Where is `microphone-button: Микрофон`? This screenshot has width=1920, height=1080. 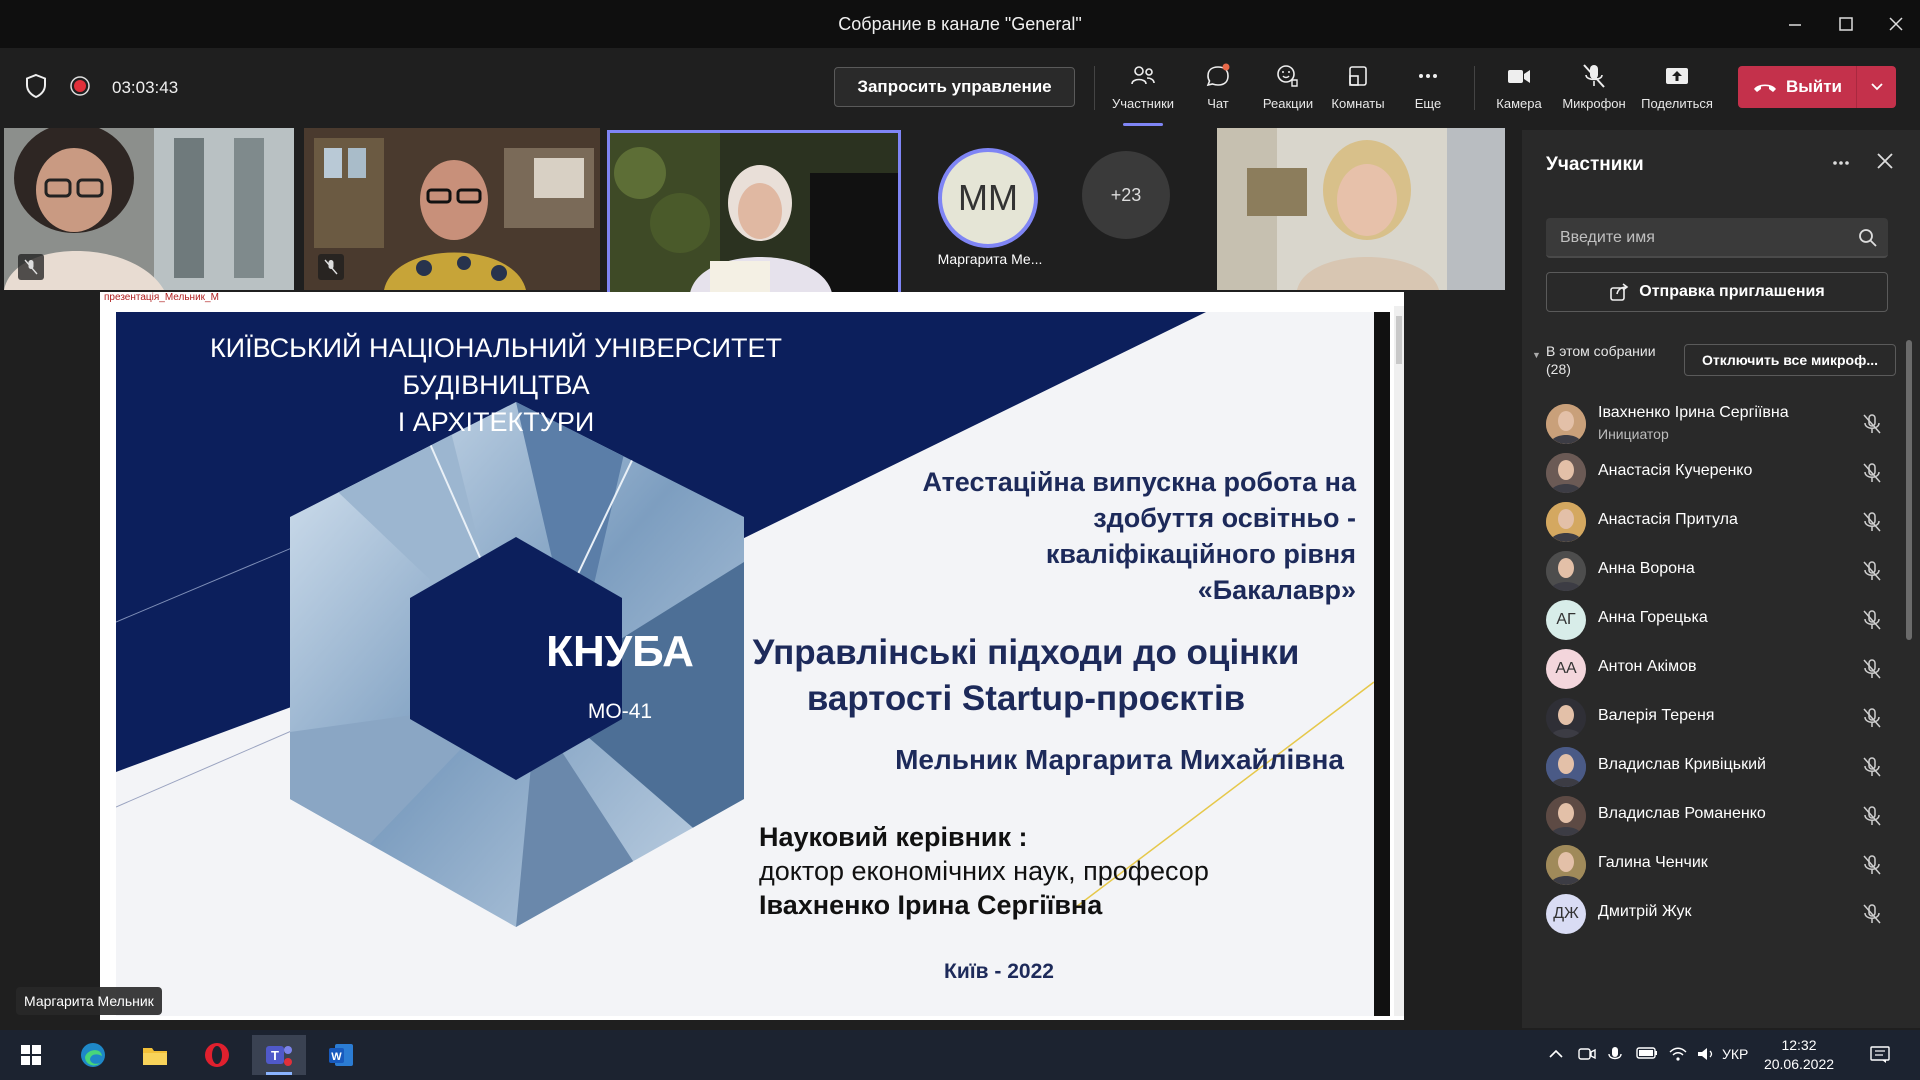
microphone-button: Микрофон is located at coordinates (1594, 91).